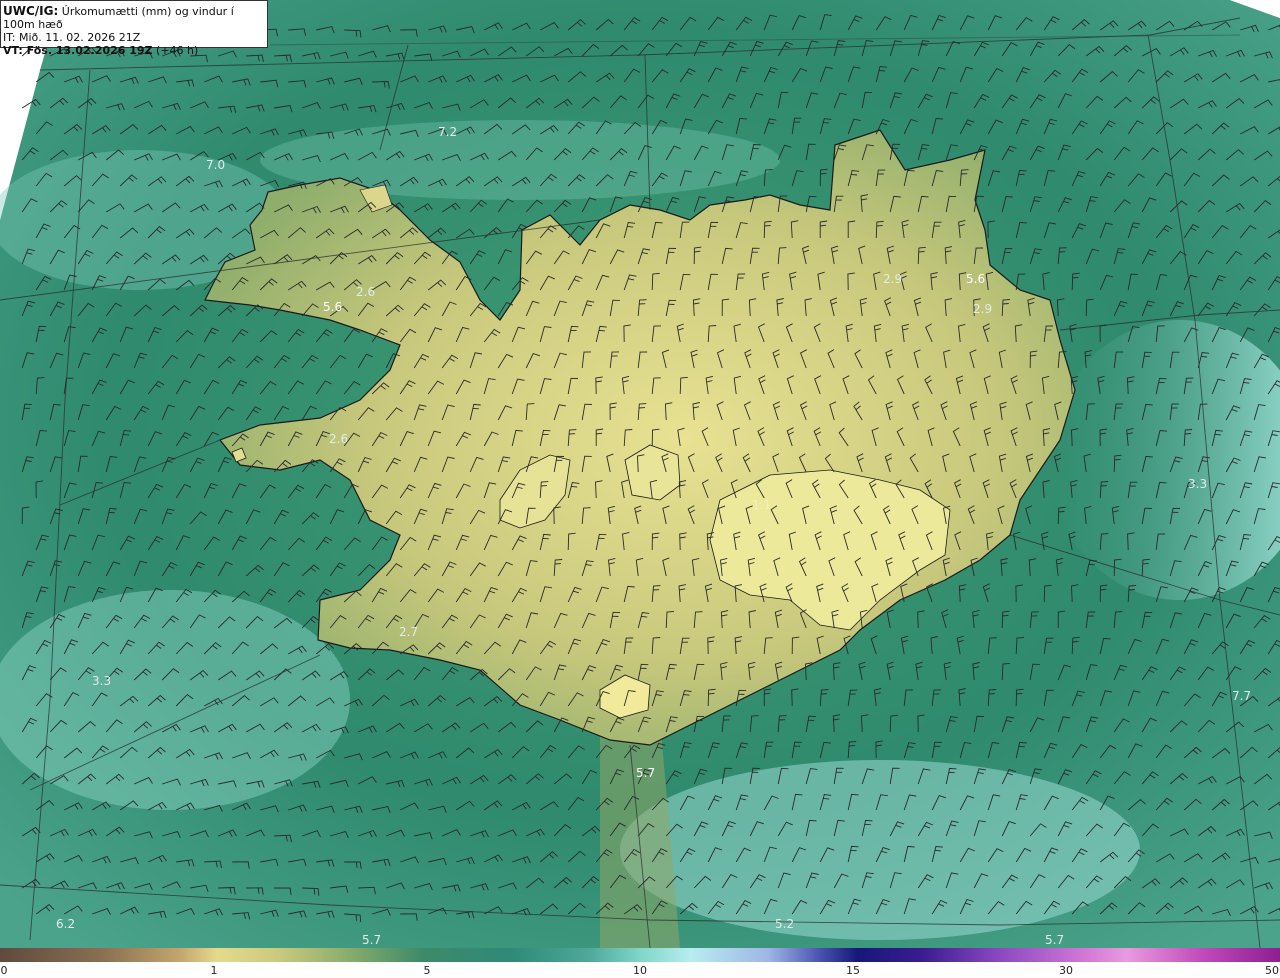 The image size is (1280, 978). Describe the element at coordinates (427, 970) in the screenshot. I see `colorbar-tick-label: 5` at that location.